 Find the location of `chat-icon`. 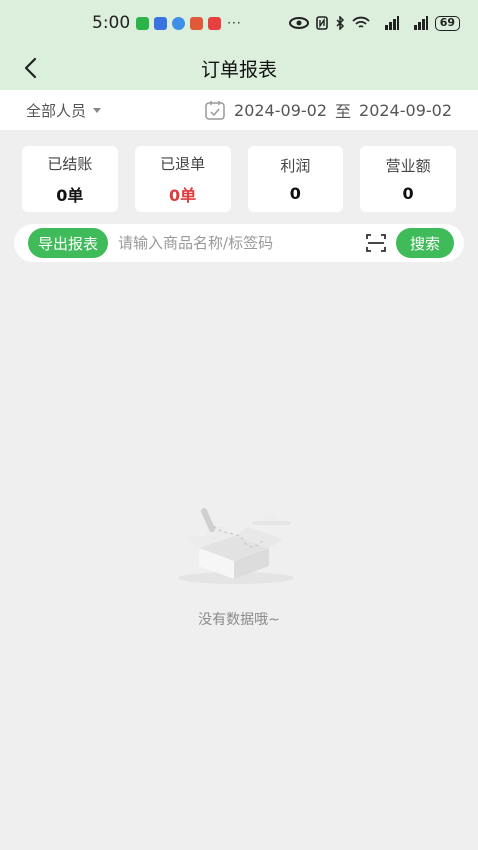

chat-icon is located at coordinates (179, 23).